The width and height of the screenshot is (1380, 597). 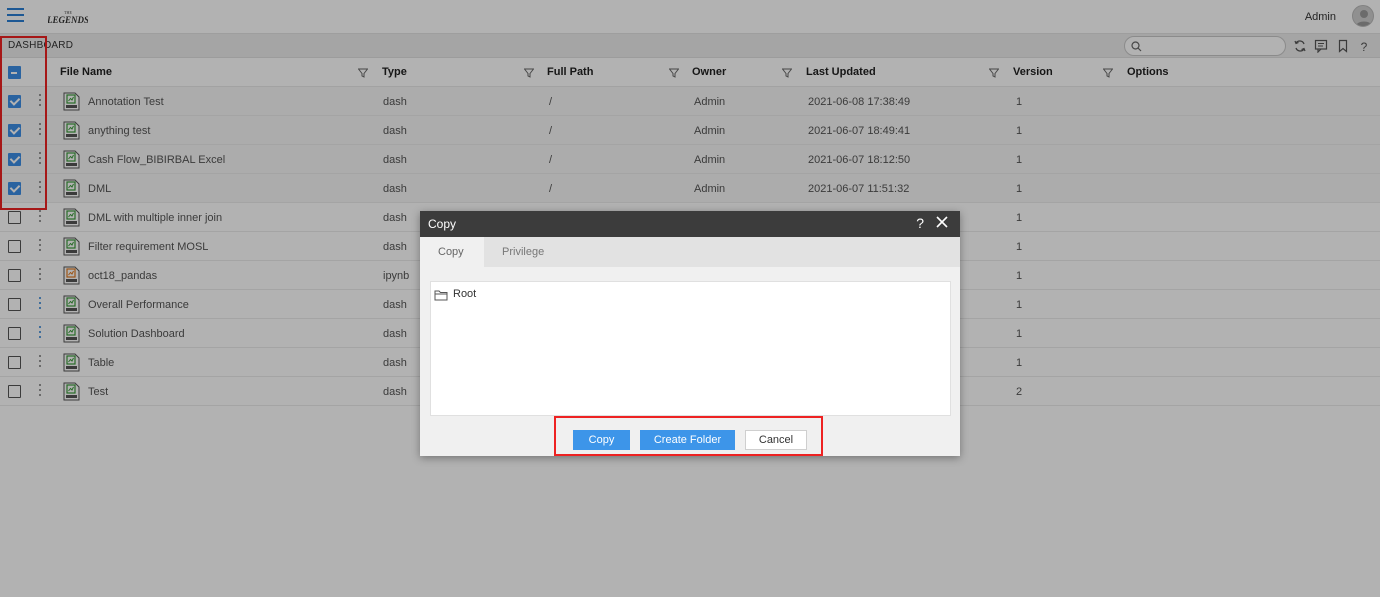 What do you see at coordinates (465, 294) in the screenshot?
I see `tree-node-label: Root` at bounding box center [465, 294].